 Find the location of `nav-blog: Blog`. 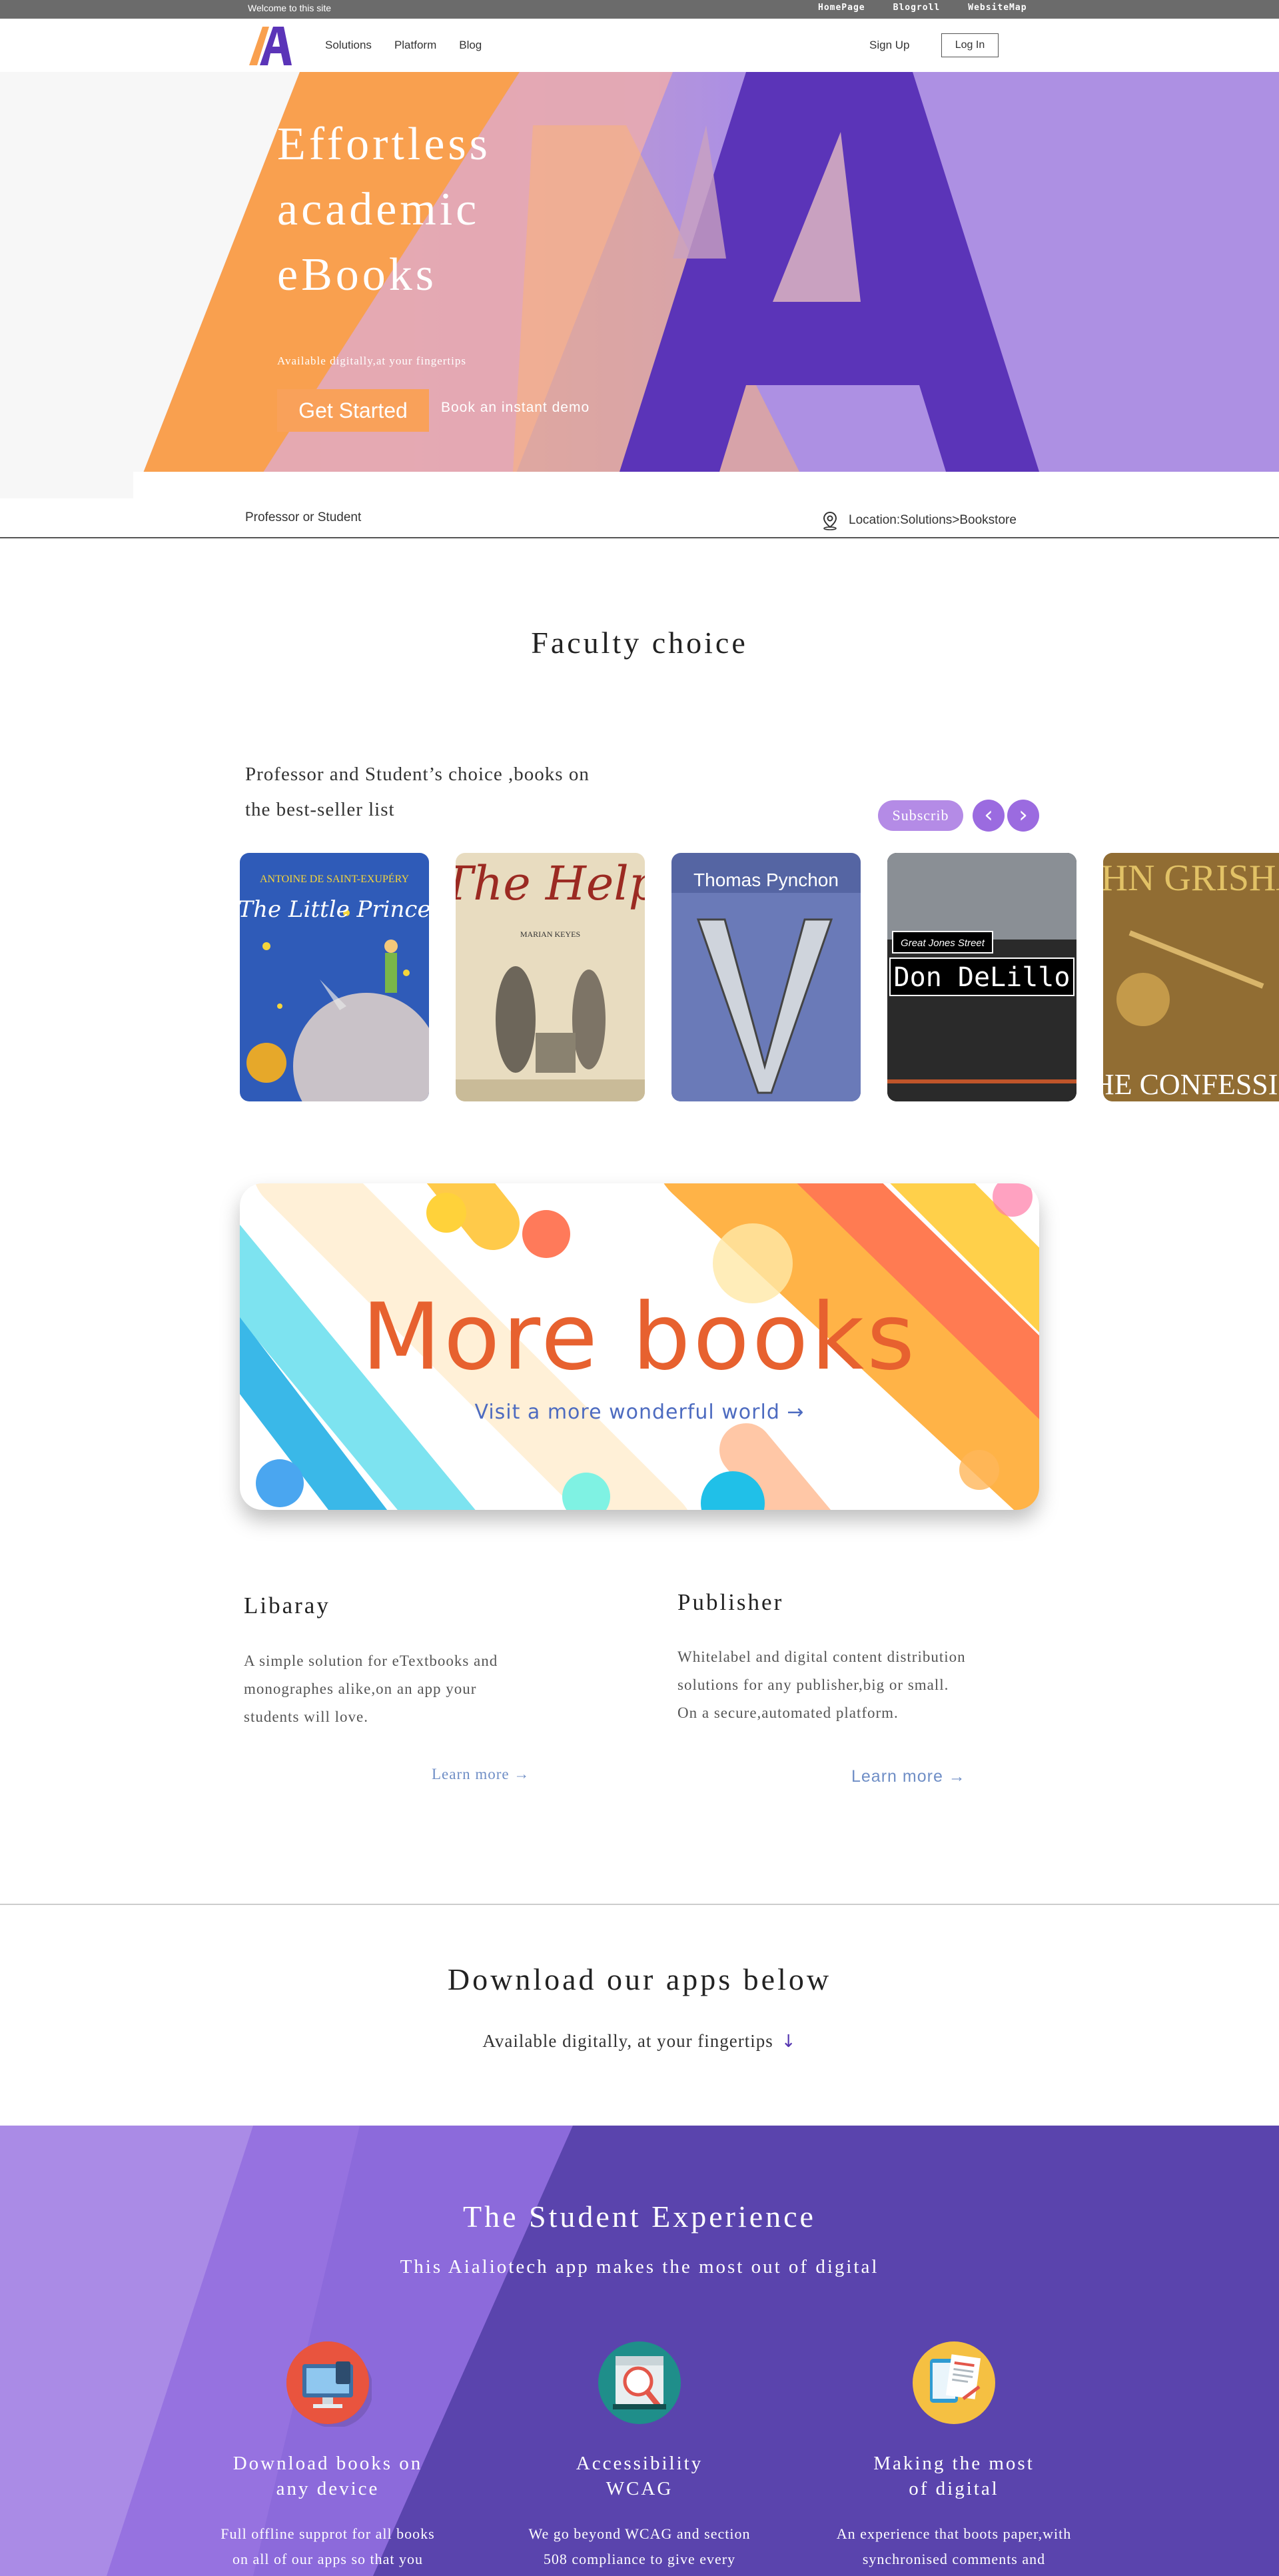

nav-blog: Blog is located at coordinates (470, 45).